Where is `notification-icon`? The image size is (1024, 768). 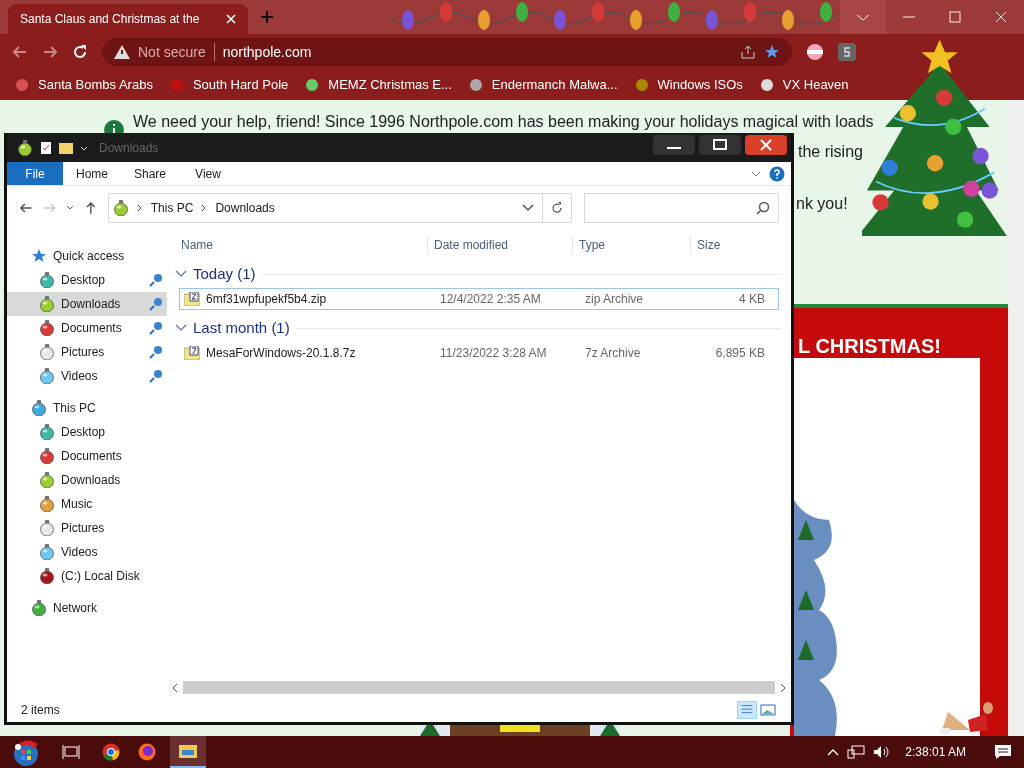
notification-icon is located at coordinates (1003, 752).